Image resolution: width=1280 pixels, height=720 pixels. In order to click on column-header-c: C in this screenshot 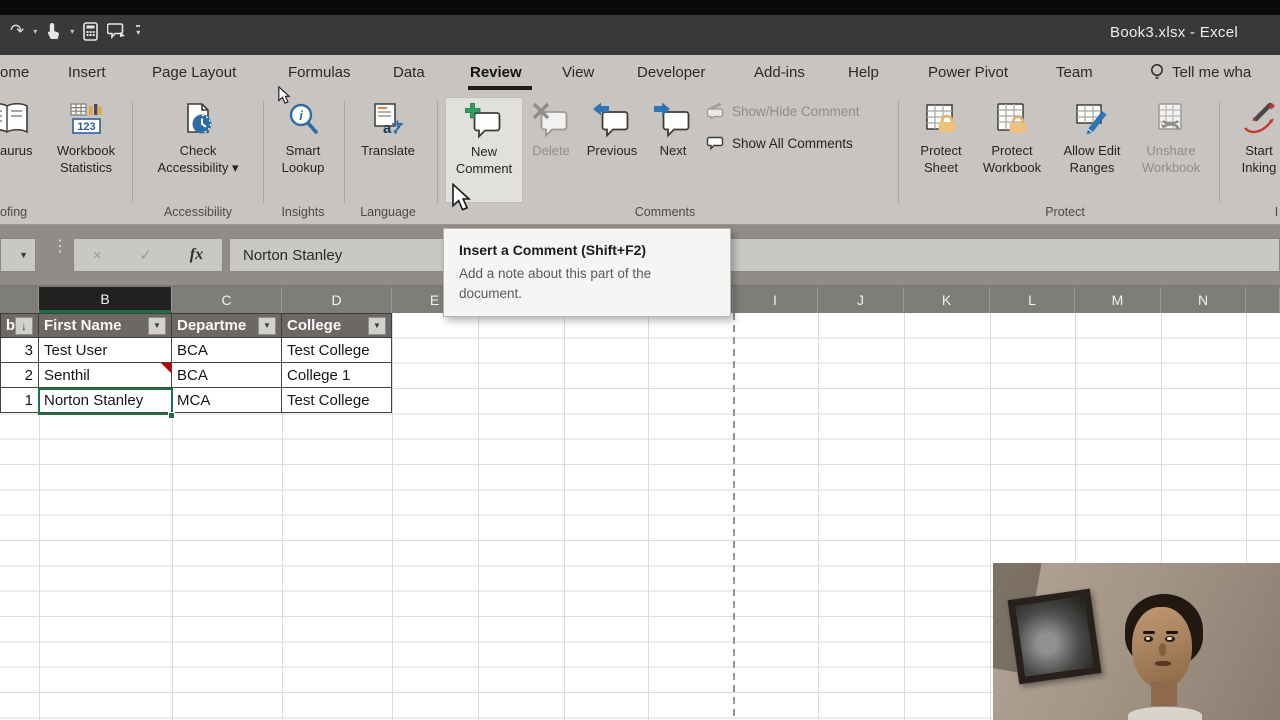, I will do `click(227, 300)`.